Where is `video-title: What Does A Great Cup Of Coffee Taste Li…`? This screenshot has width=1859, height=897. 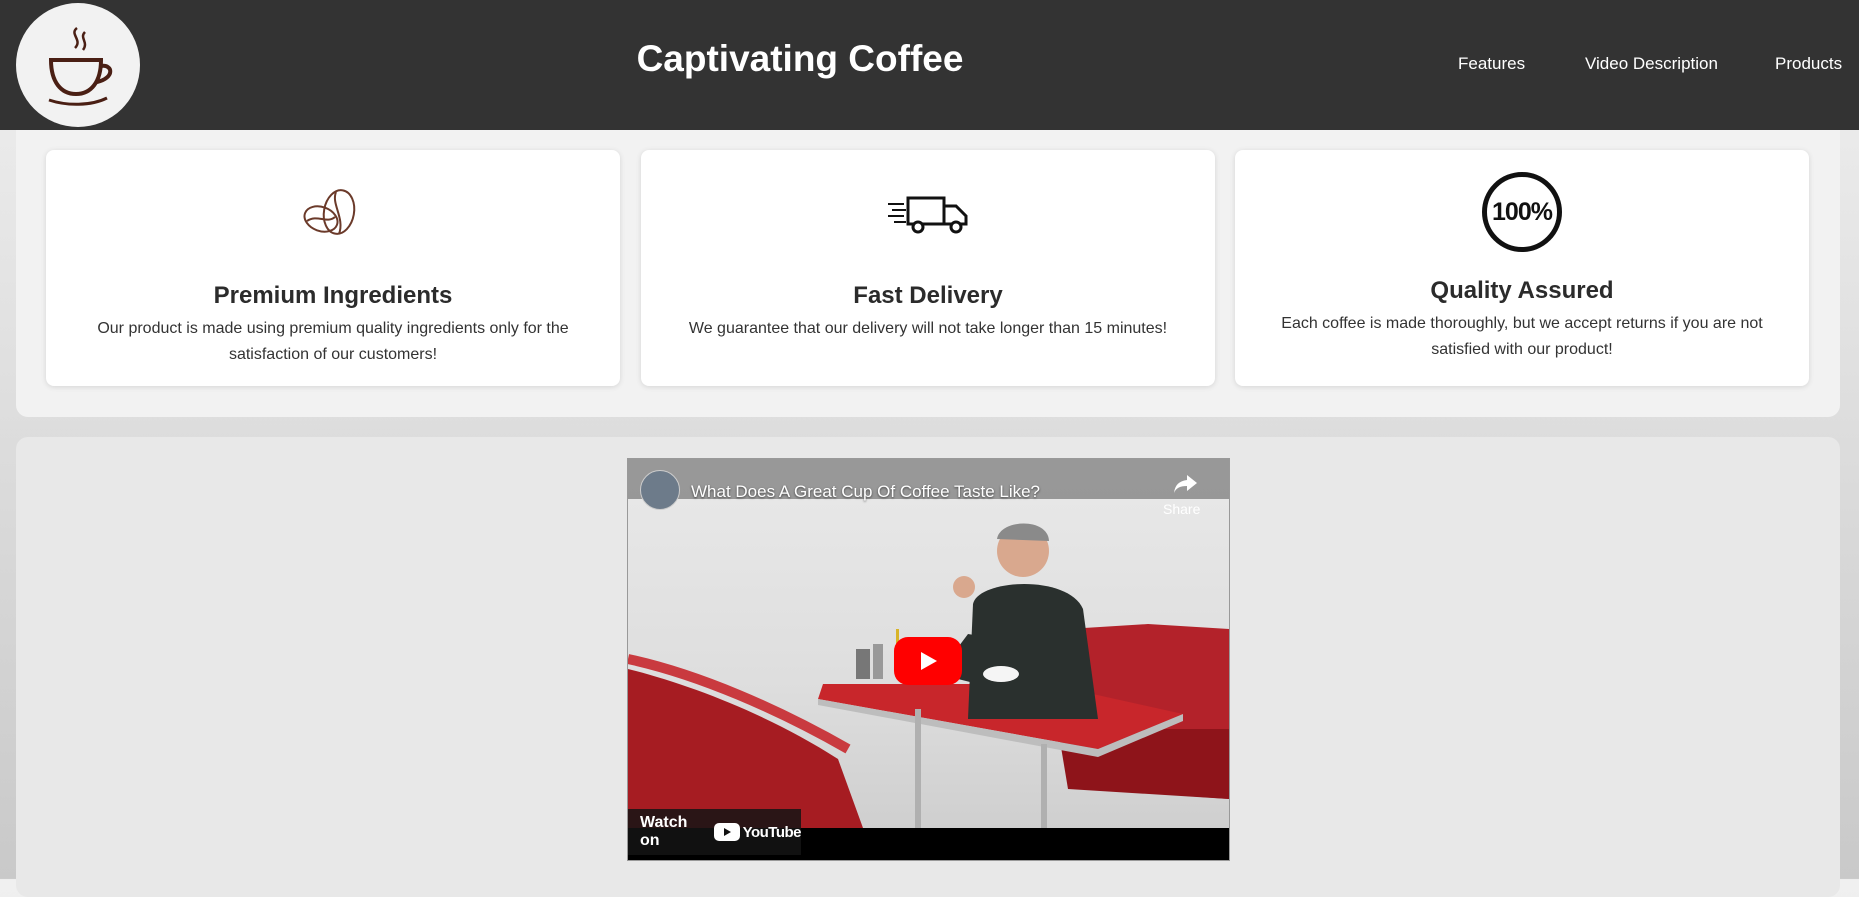
video-title: What Does A Great Cup Of Coffee Taste Li… is located at coordinates (865, 492).